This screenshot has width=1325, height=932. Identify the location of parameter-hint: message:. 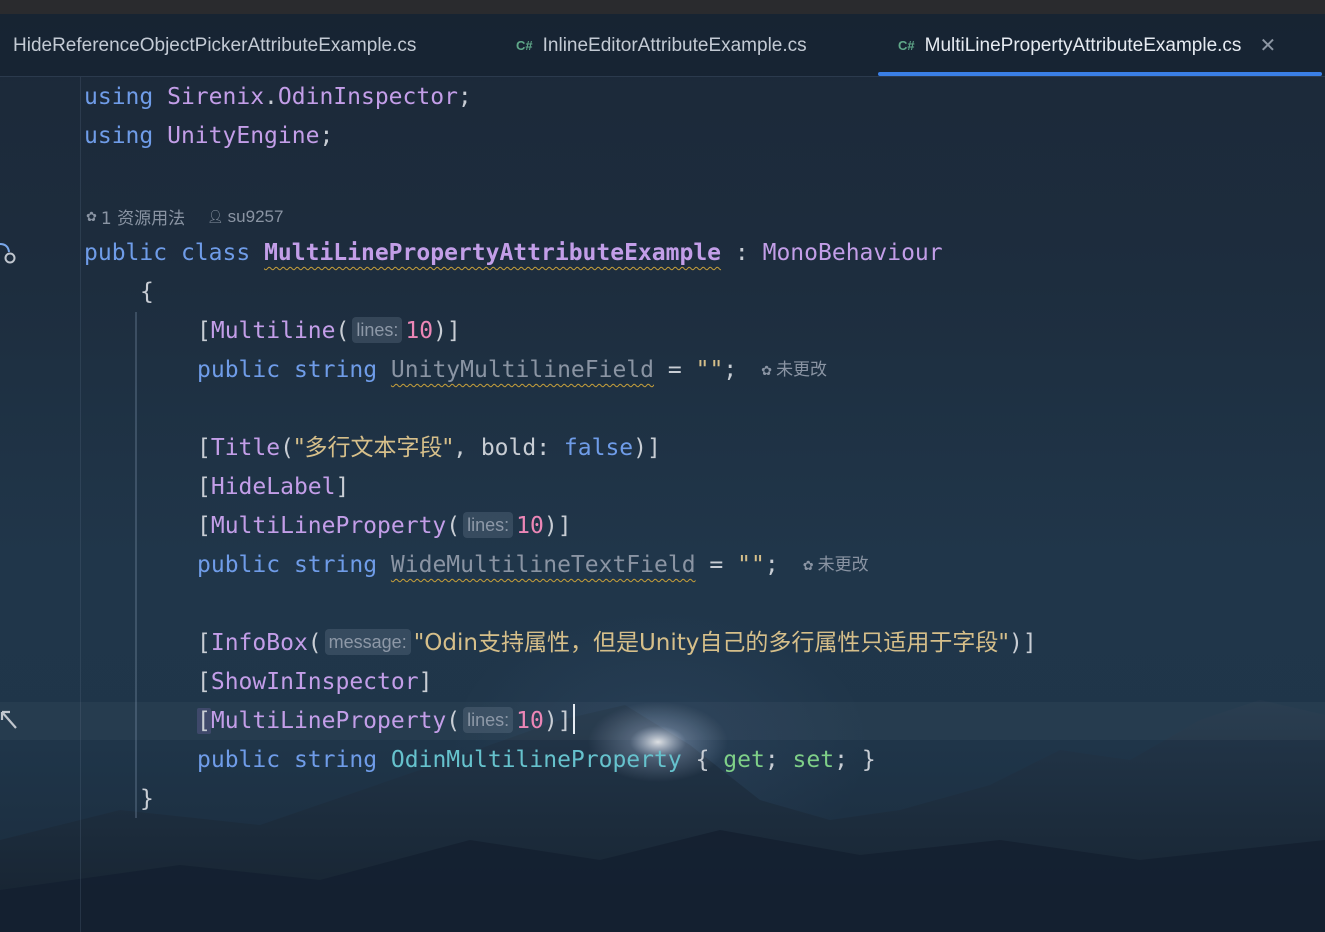
(367, 642).